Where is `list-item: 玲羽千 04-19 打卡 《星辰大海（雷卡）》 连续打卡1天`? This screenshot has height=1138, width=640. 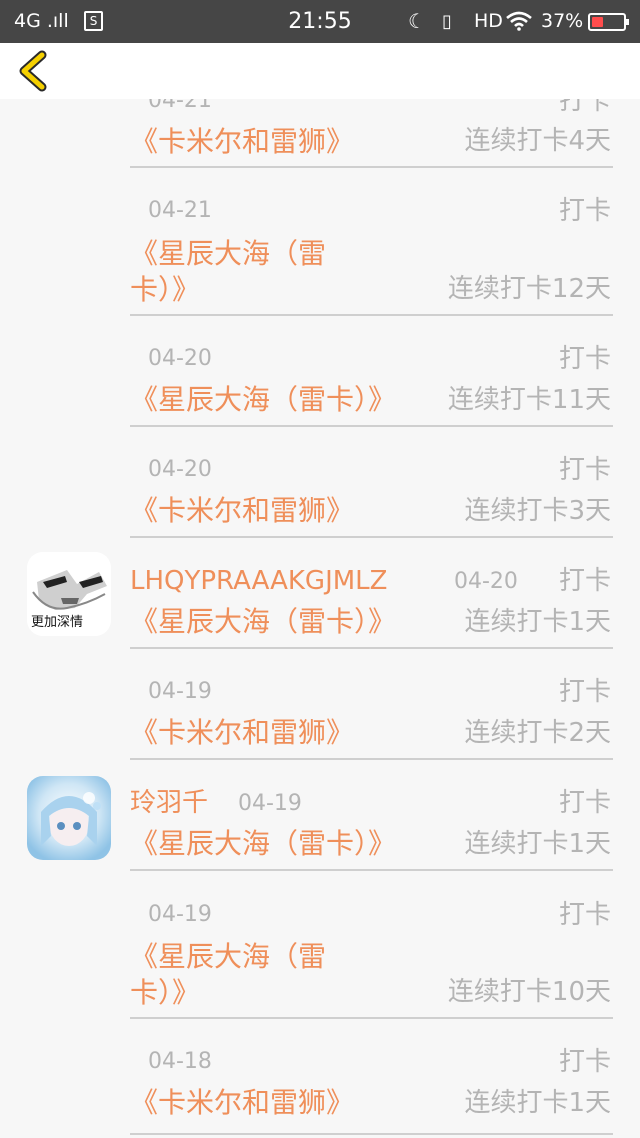
list-item: 玲羽千 04-19 打卡 《星辰大海（雷卡）》 连续打卡1天 is located at coordinates (320, 815).